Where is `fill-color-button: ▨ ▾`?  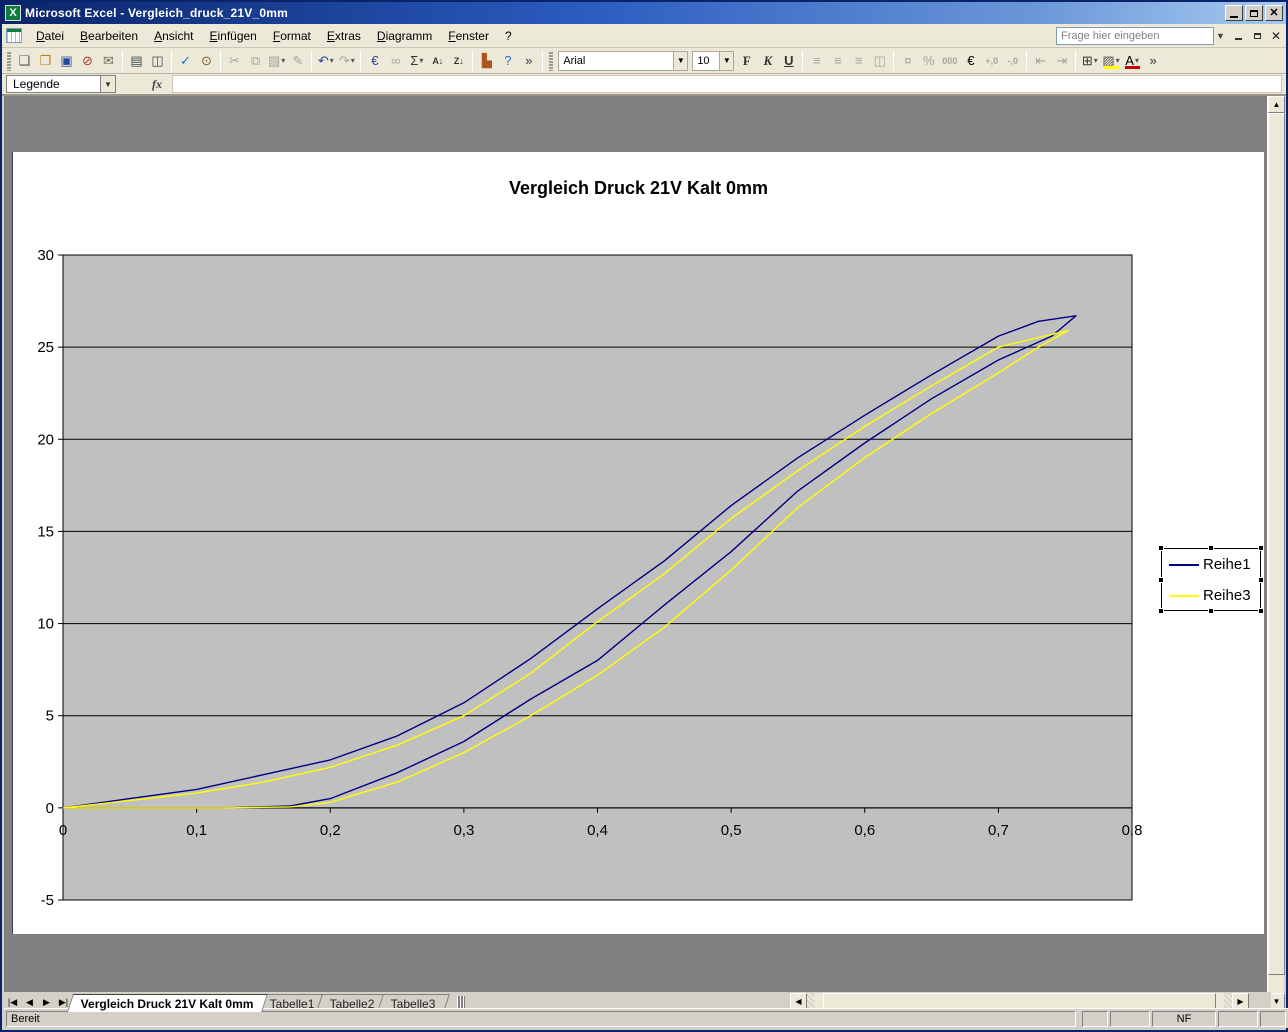 fill-color-button: ▨ ▾ is located at coordinates (1110, 60).